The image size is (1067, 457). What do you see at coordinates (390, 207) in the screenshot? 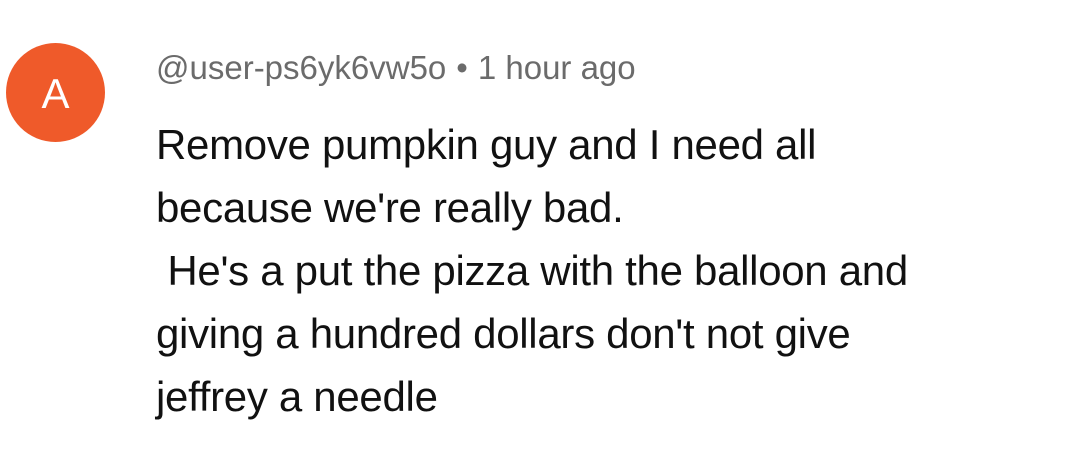
I see `comment-line: because we're really bad.` at bounding box center [390, 207].